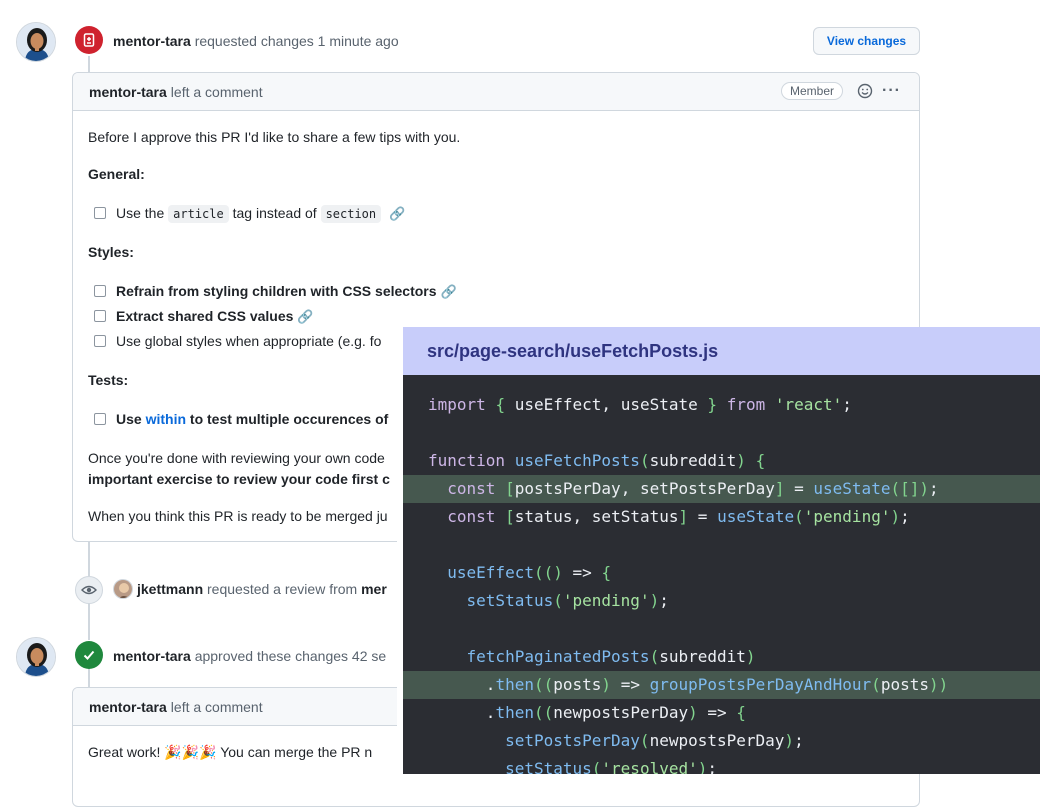 The image size is (1040, 807). I want to click on approval-action: approved these changes, so click(271, 656).